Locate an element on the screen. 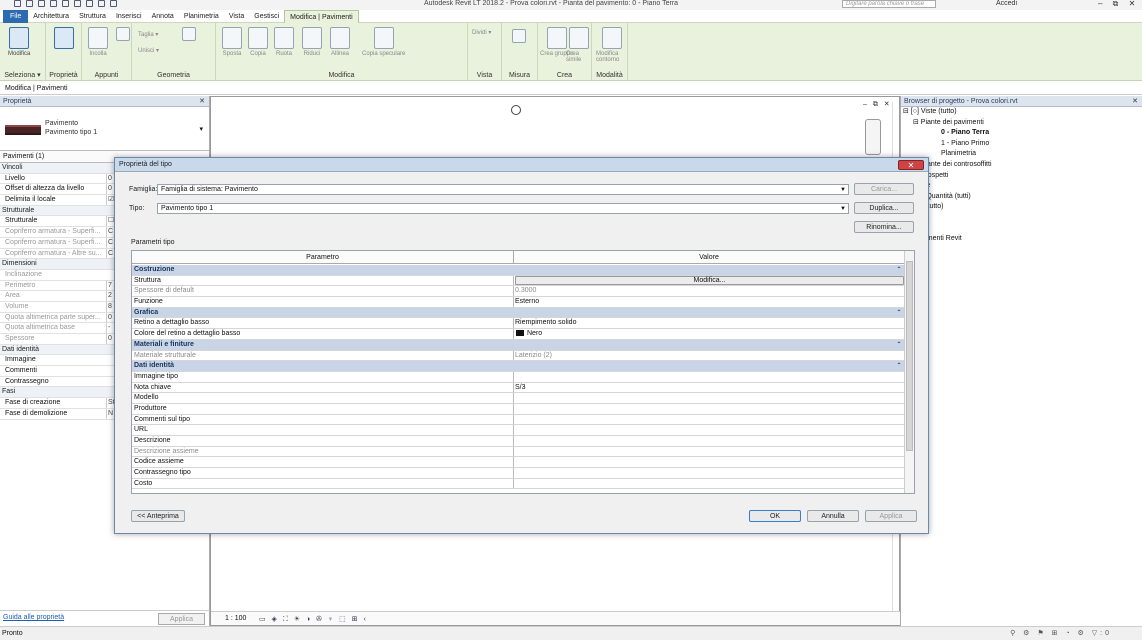 The image size is (1142, 641). properties-row: Commenti is located at coordinates (59, 371).